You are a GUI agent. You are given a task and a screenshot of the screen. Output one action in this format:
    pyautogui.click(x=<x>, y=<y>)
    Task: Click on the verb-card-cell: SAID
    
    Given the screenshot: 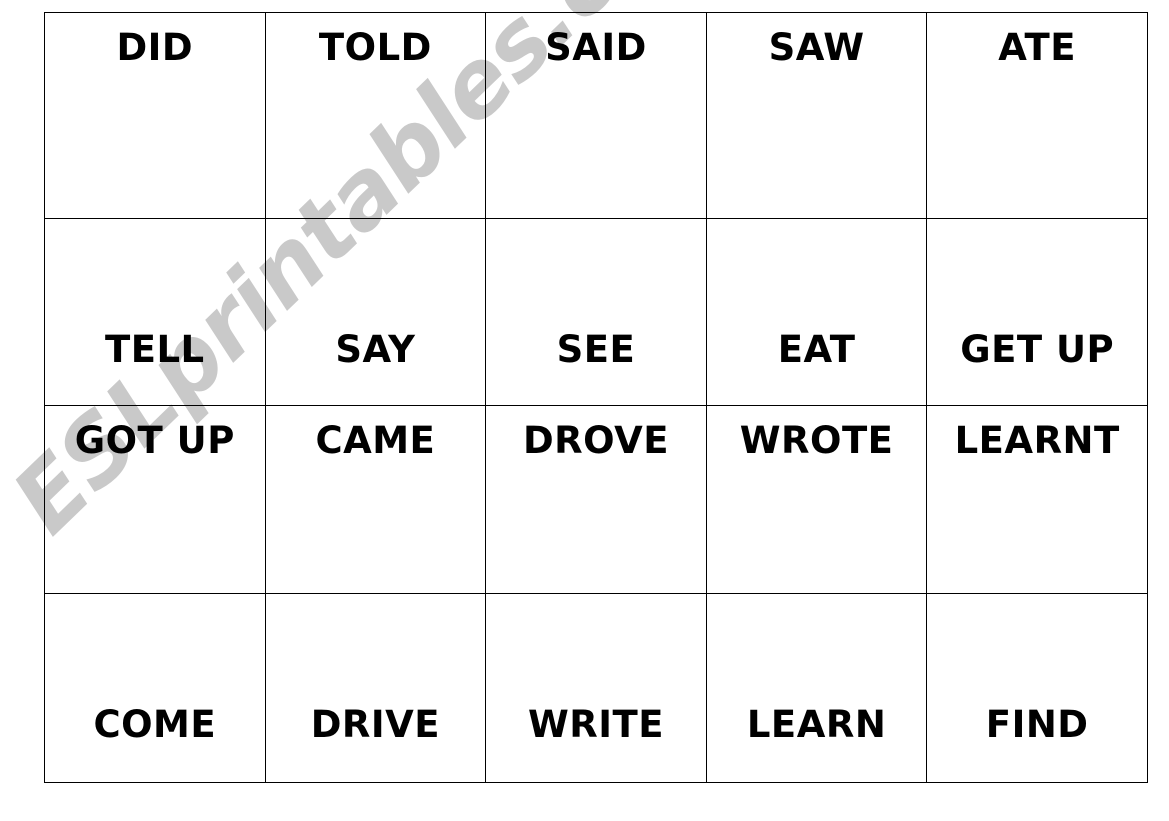 What is the action you would take?
    pyautogui.click(x=596, y=115)
    